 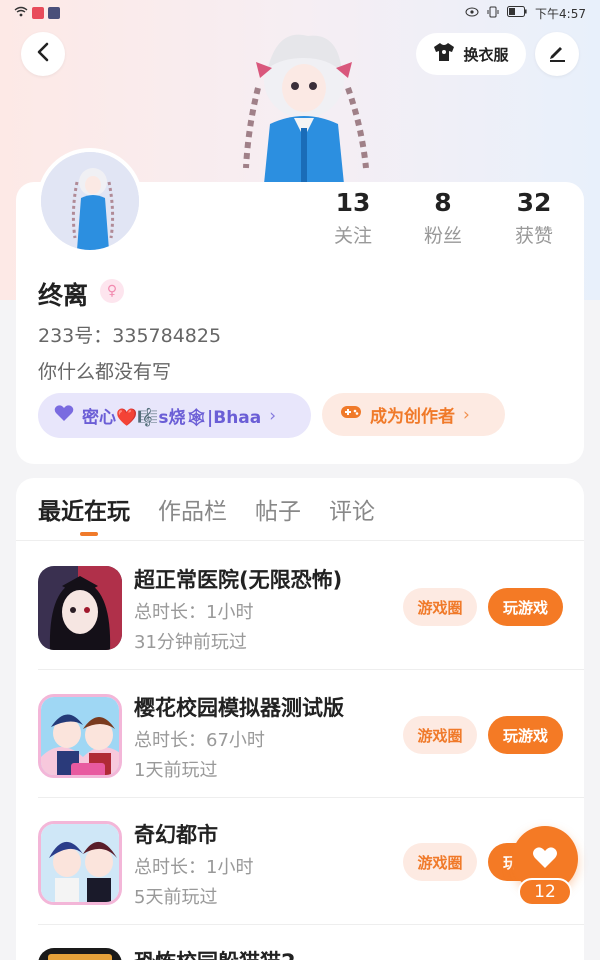 I want to click on game-duration: 总时长：67小时, so click(x=199, y=740).